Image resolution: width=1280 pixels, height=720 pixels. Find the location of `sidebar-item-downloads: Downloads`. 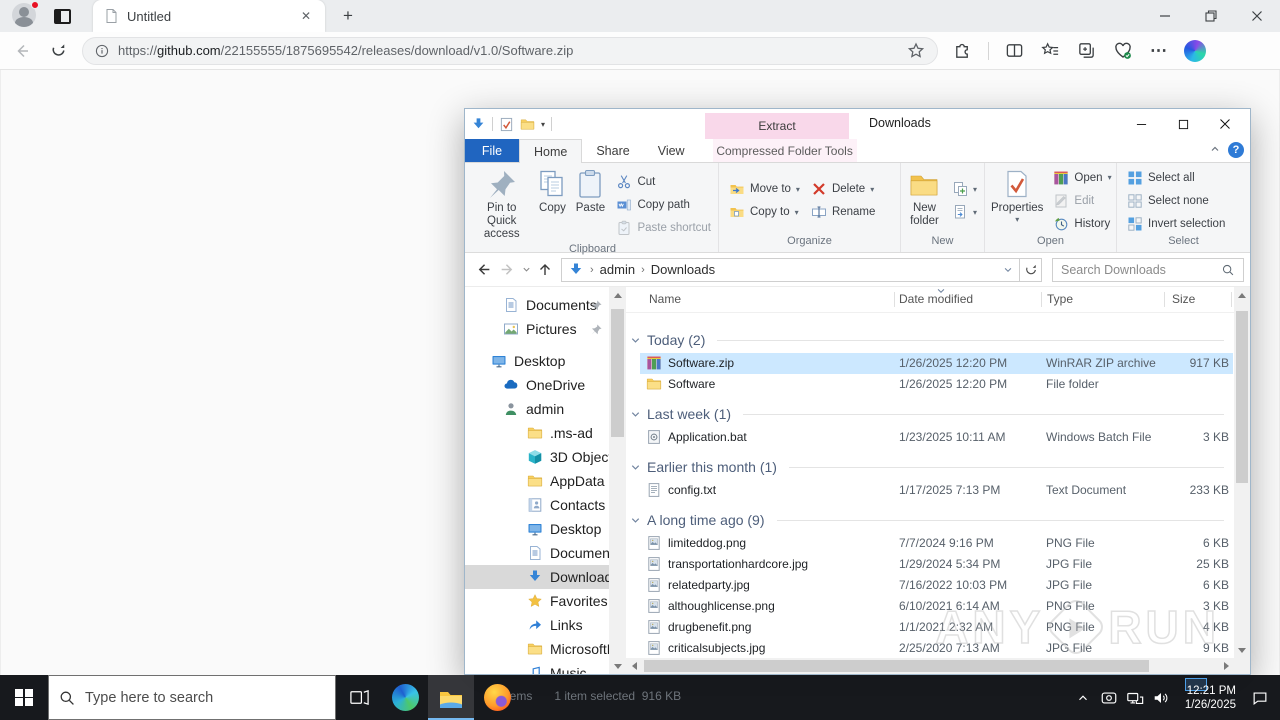

sidebar-item-downloads: Downloads is located at coordinates (537, 577).